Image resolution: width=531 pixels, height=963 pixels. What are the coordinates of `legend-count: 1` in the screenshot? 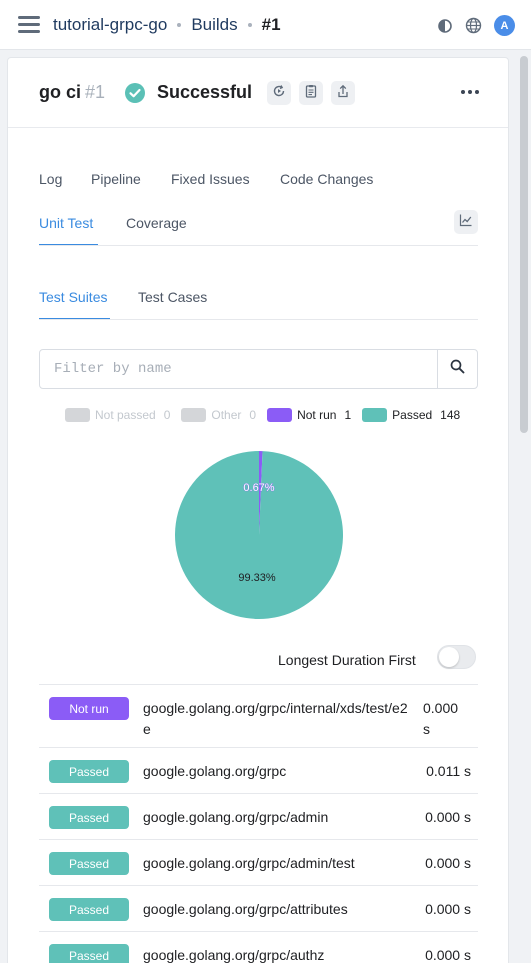 It's located at (348, 415).